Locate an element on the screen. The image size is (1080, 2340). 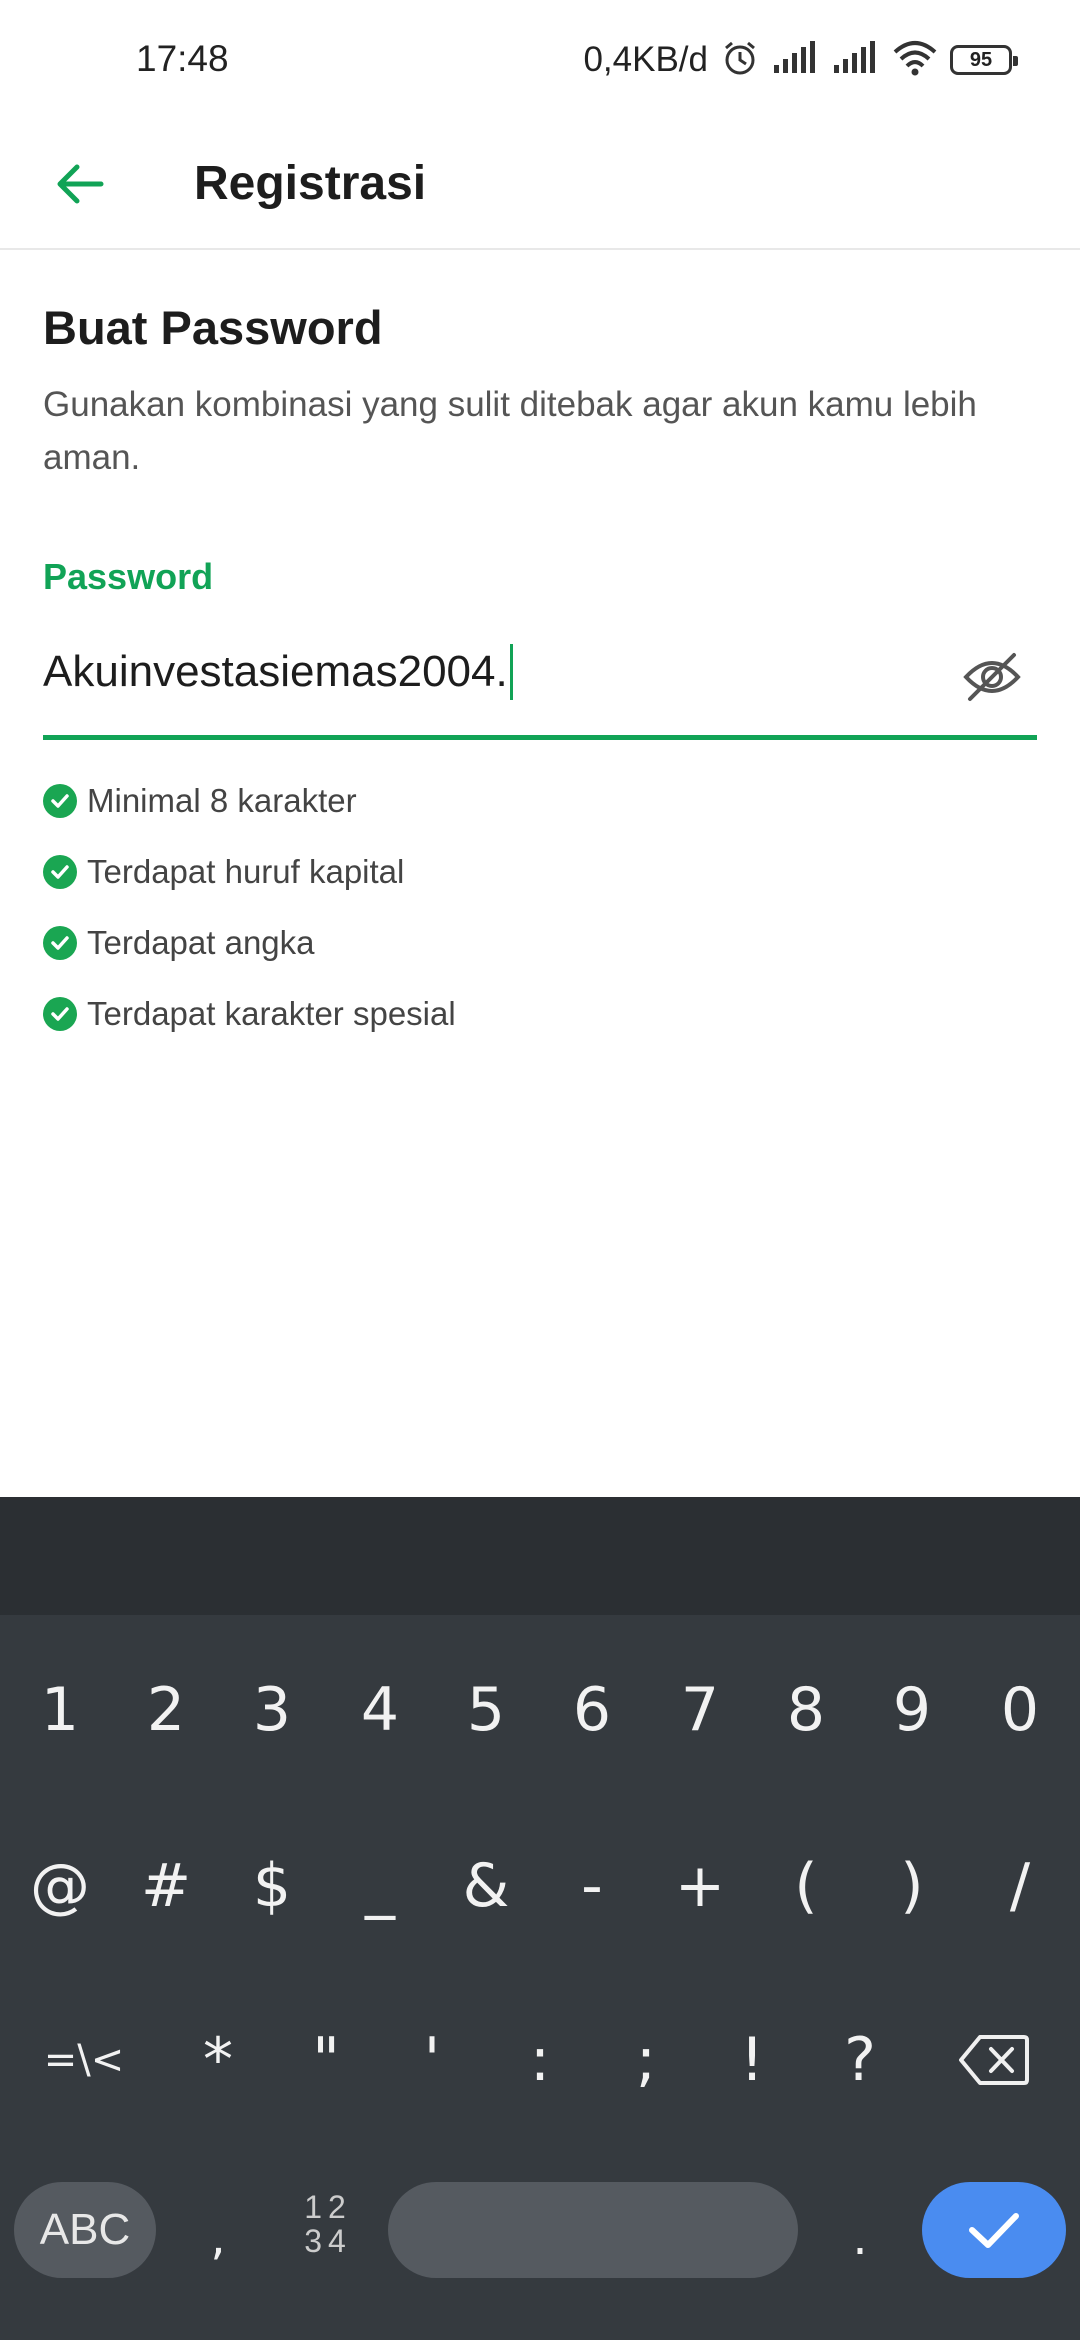
network-speed: 0,4KB/d is located at coordinates (645, 59).